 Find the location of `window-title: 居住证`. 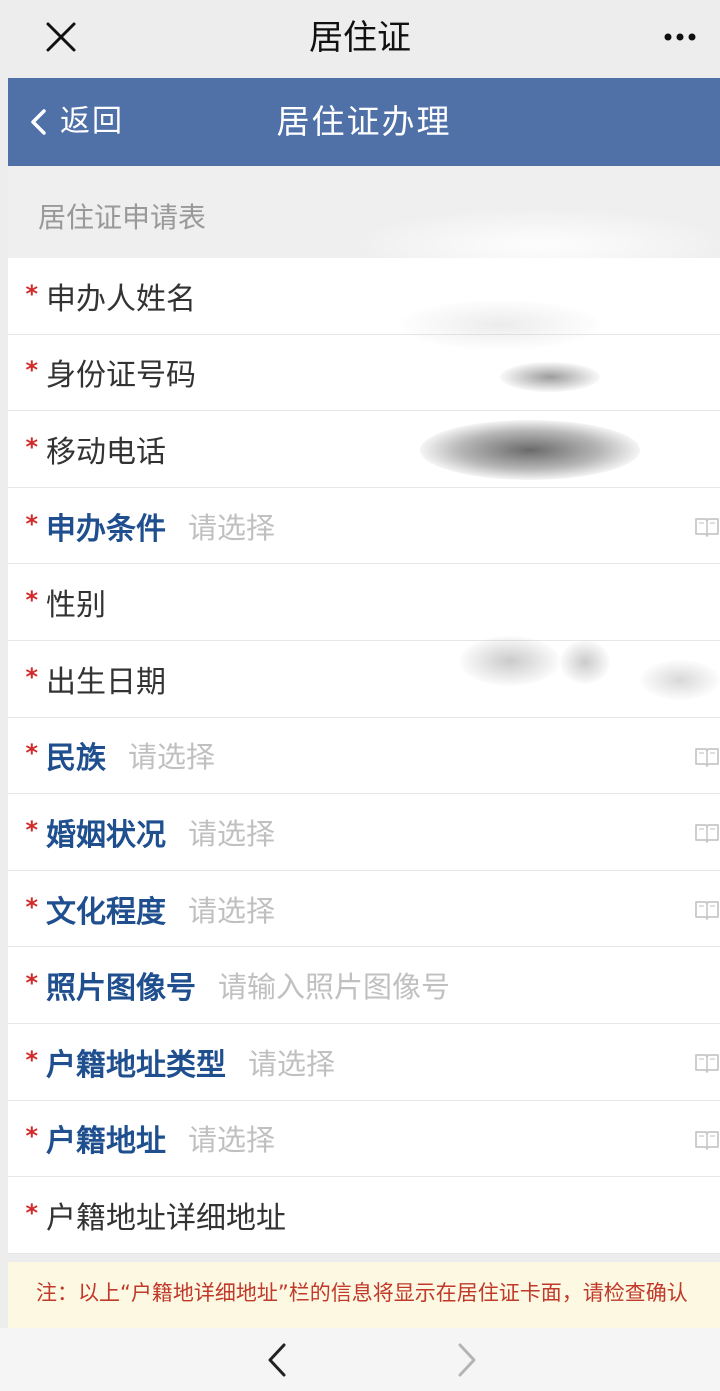

window-title: 居住证 is located at coordinates (360, 38).